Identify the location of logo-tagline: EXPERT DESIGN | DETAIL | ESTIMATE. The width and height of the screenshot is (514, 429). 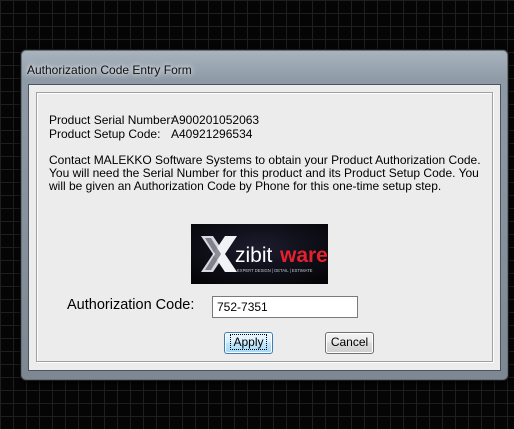
(275, 270).